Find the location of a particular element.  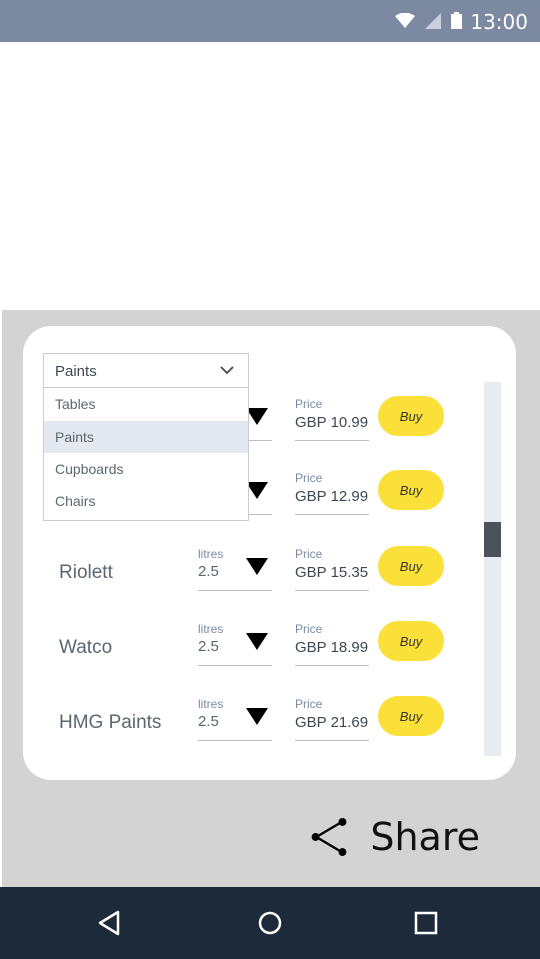

dropdown-header: Paints is located at coordinates (146, 371).